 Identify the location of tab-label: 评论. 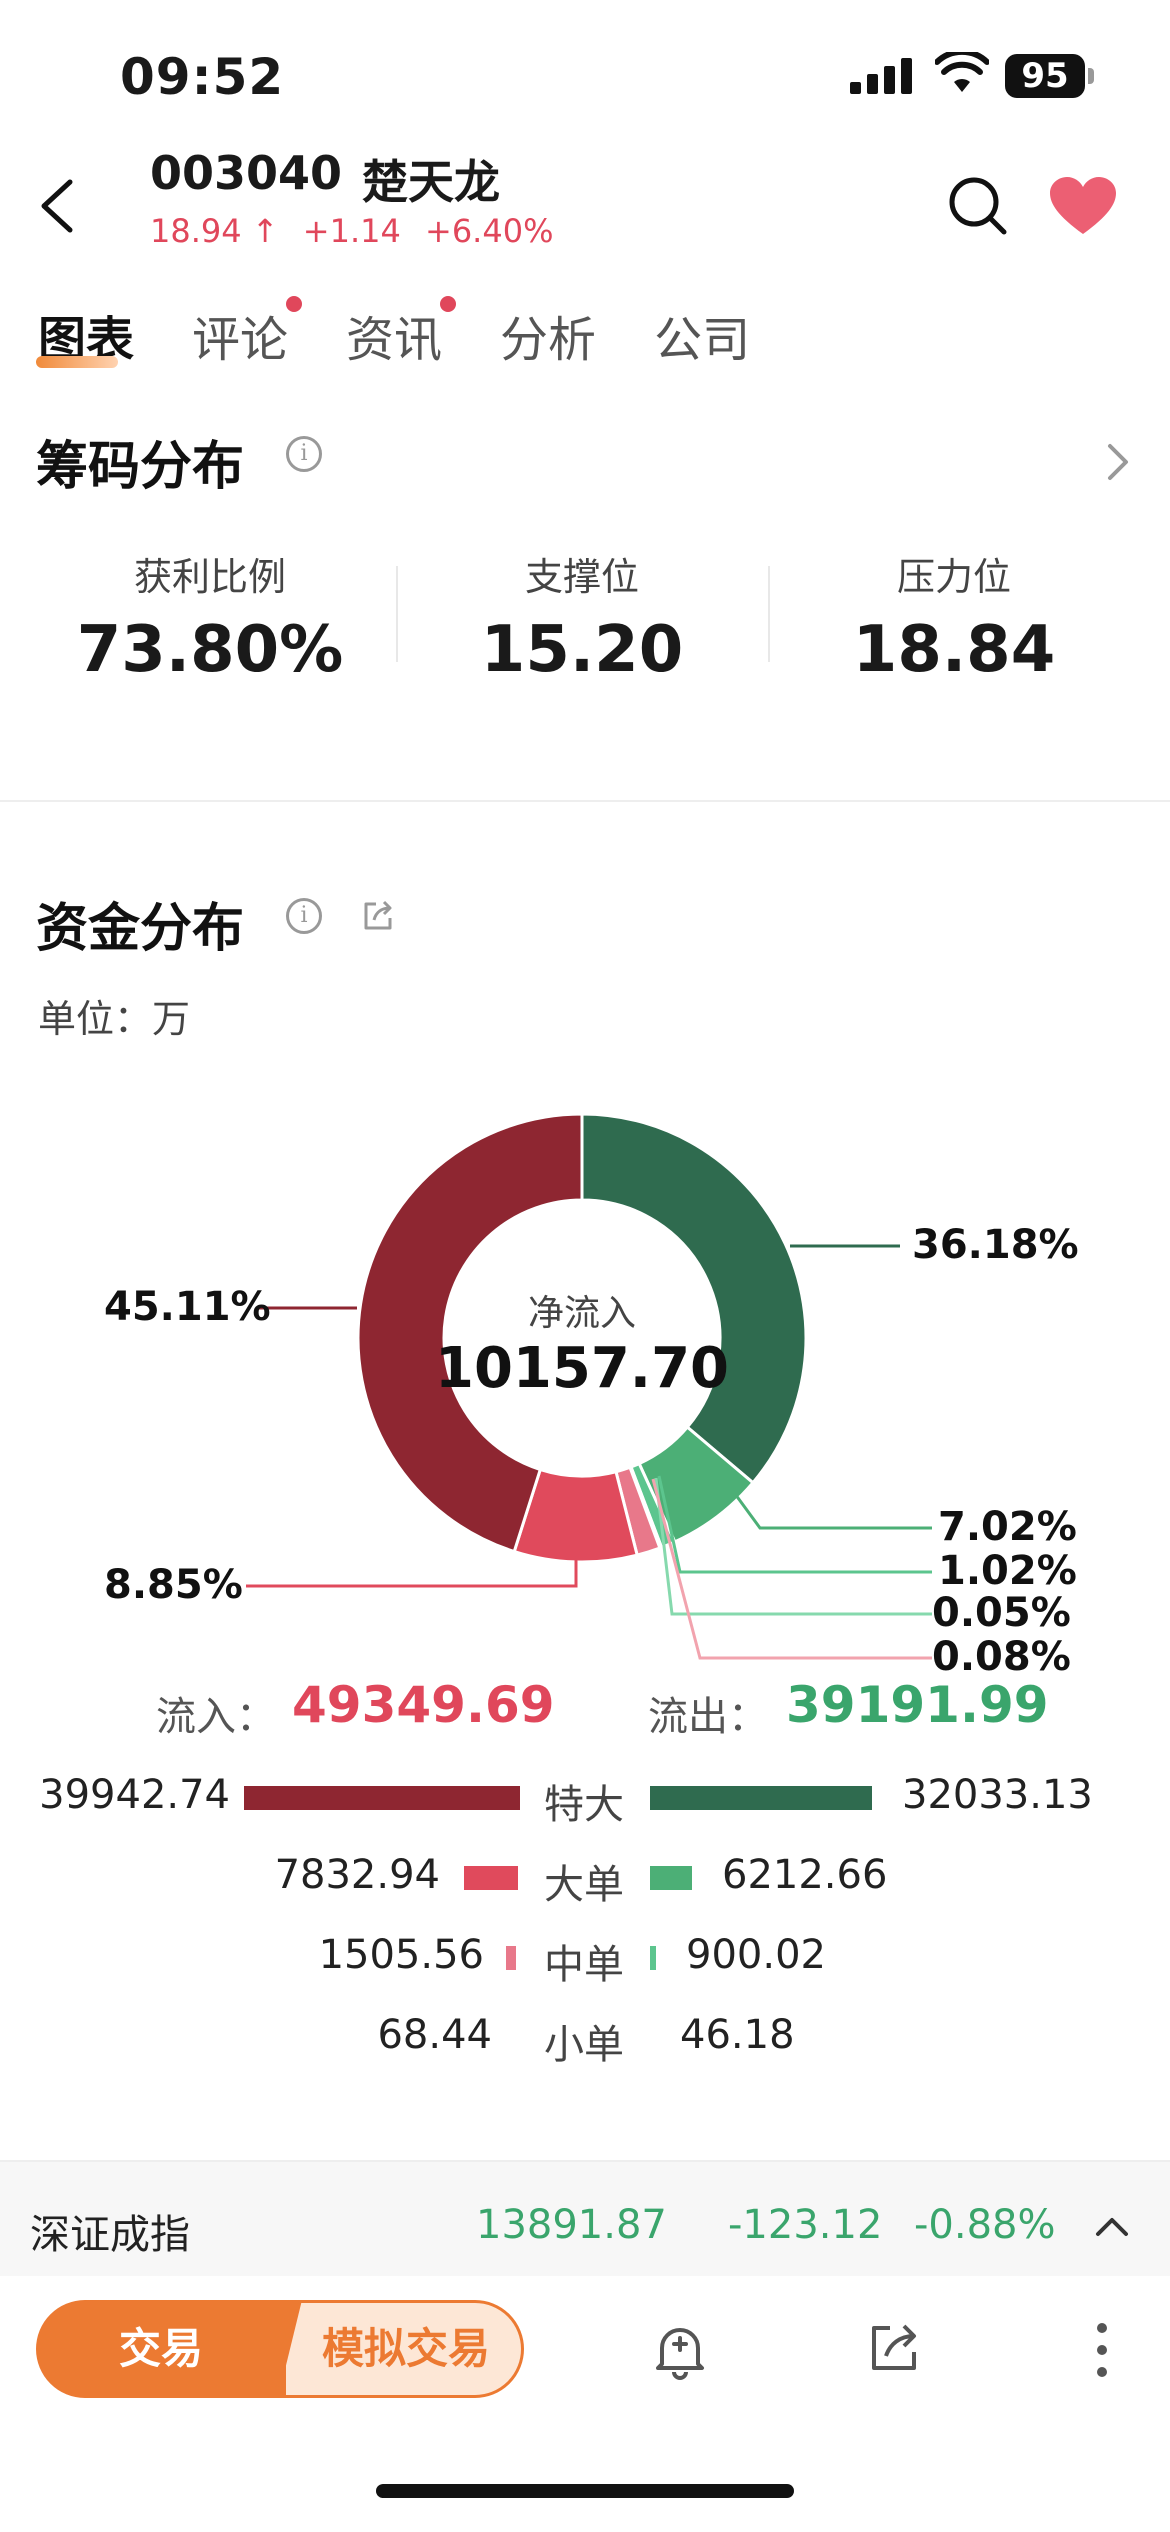
(240, 340).